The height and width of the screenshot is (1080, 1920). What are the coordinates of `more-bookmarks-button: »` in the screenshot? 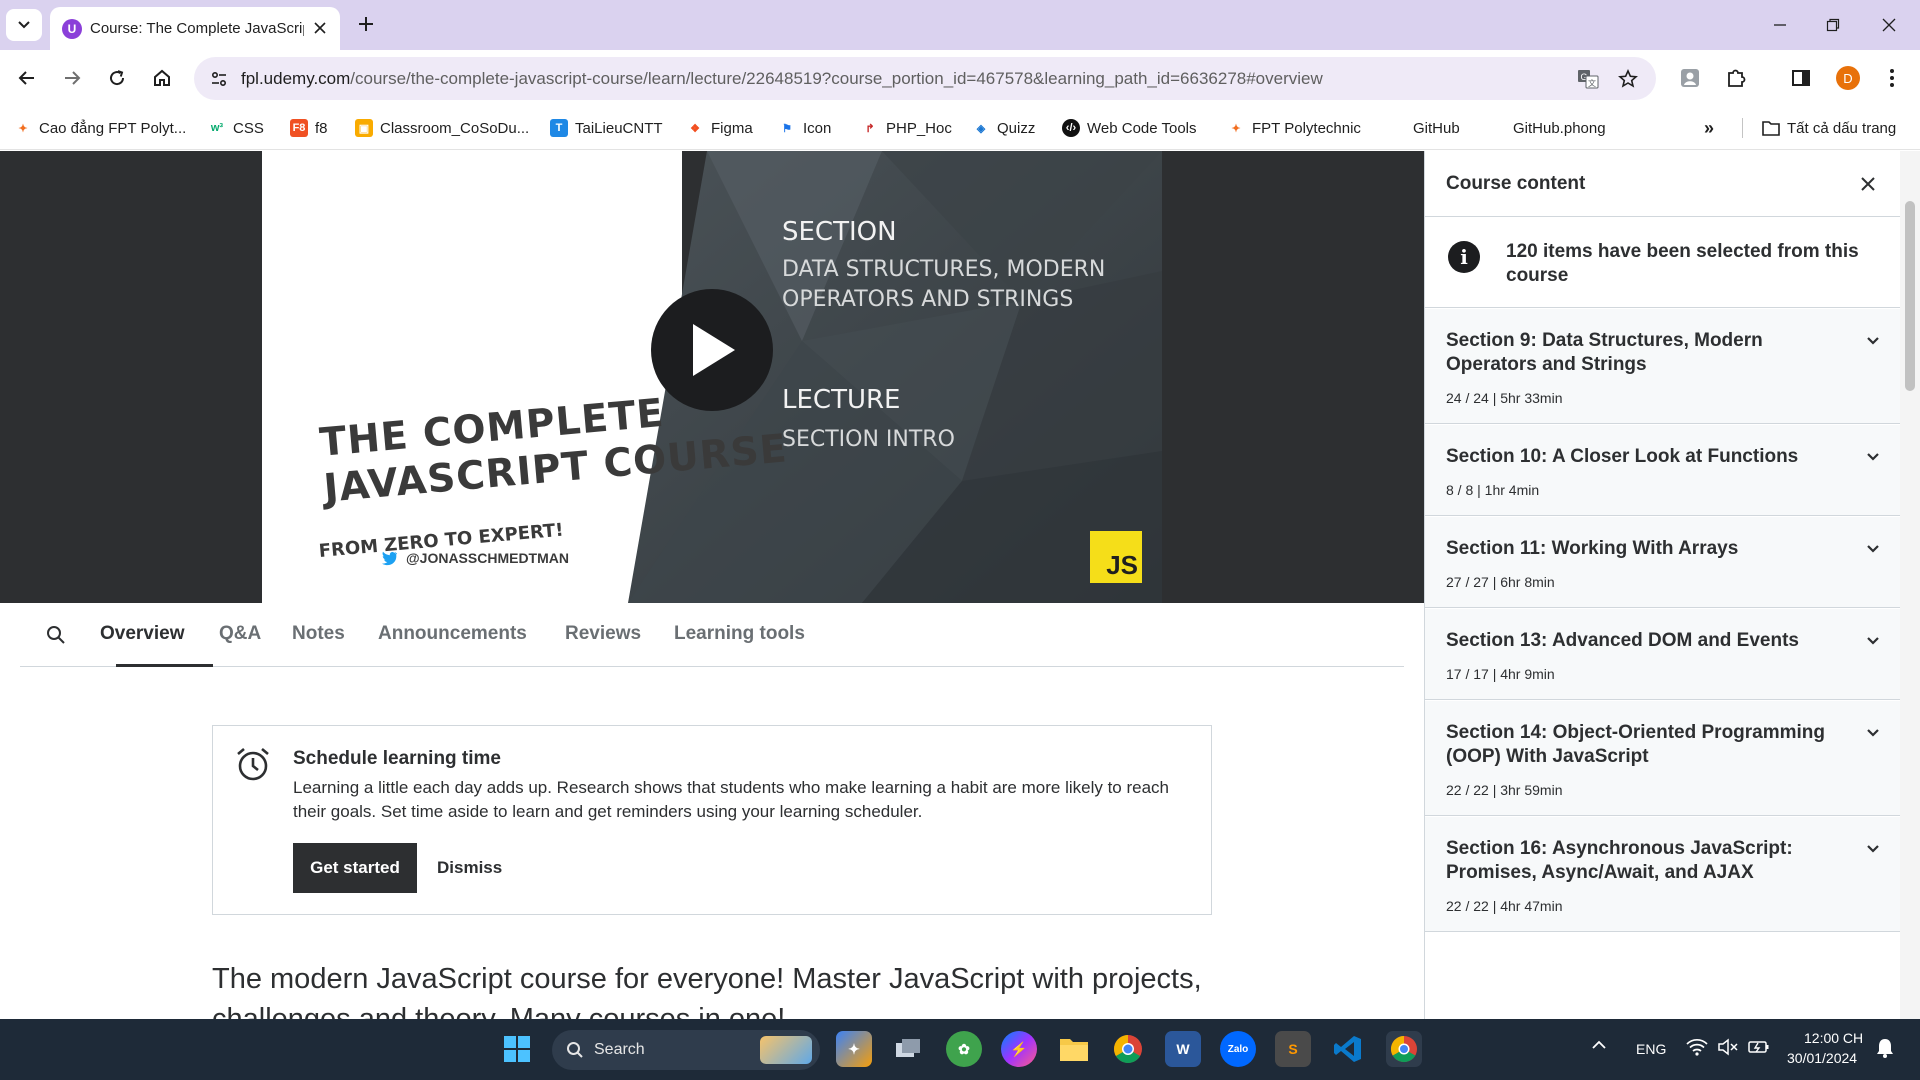 It's located at (1709, 128).